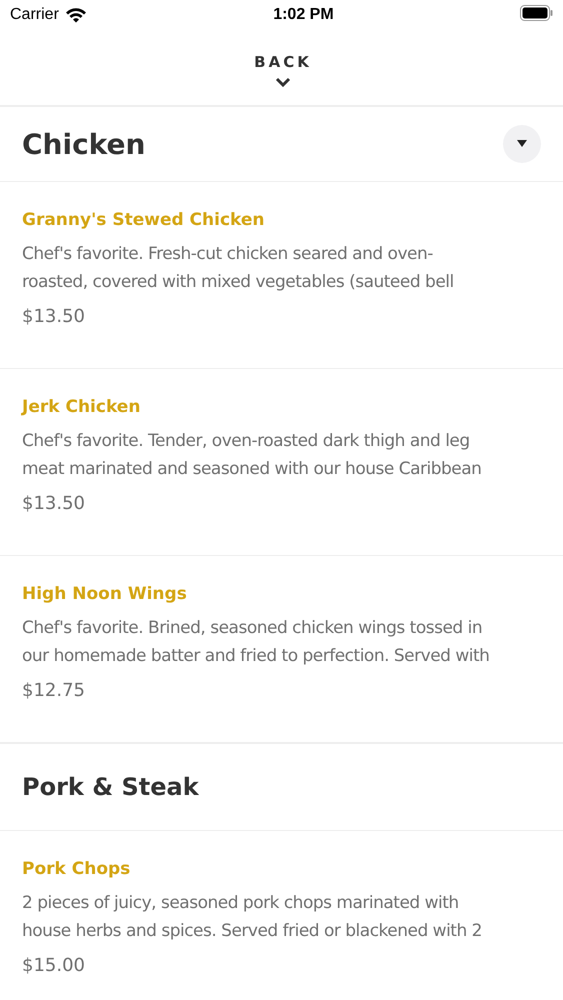 This screenshot has width=563, height=1000. I want to click on dish-description: 2 pieces of juicy, seasoned pork chops marinated with, so click(241, 903).